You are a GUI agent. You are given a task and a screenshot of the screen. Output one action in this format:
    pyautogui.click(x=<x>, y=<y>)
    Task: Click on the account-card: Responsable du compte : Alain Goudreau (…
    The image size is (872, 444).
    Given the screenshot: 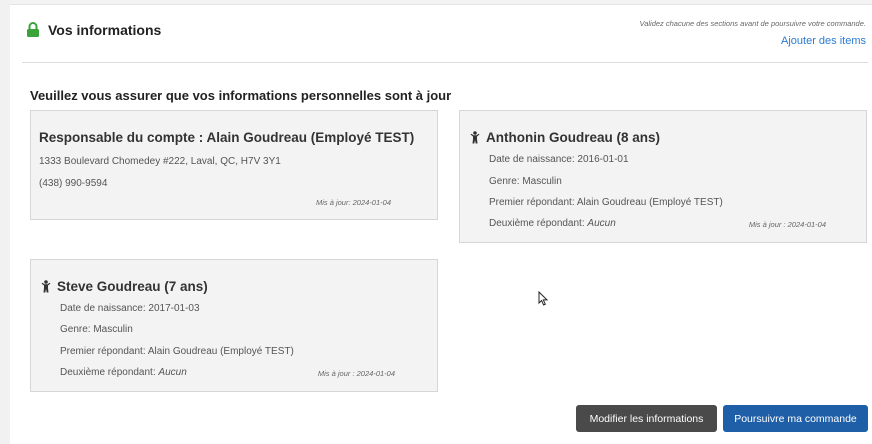 What is the action you would take?
    pyautogui.click(x=234, y=165)
    